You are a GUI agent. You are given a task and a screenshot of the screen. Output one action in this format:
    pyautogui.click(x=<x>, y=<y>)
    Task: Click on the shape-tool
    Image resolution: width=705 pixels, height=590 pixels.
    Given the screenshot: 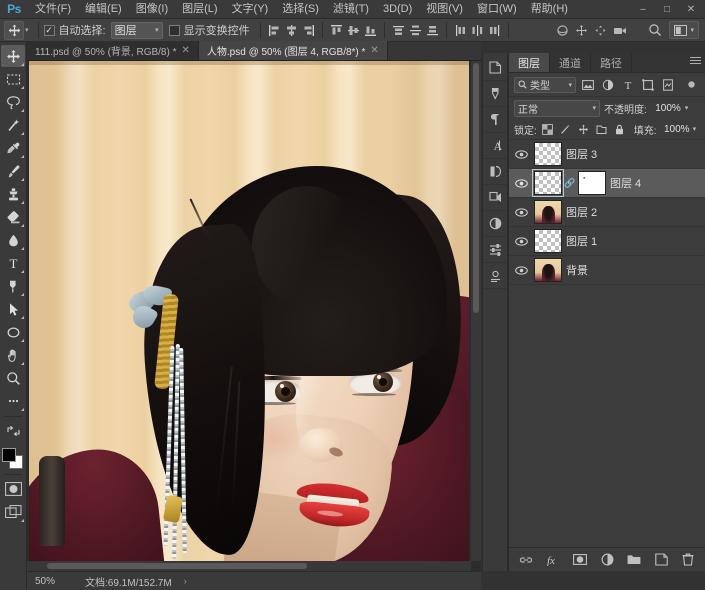 What is the action you would take?
    pyautogui.click(x=13, y=332)
    